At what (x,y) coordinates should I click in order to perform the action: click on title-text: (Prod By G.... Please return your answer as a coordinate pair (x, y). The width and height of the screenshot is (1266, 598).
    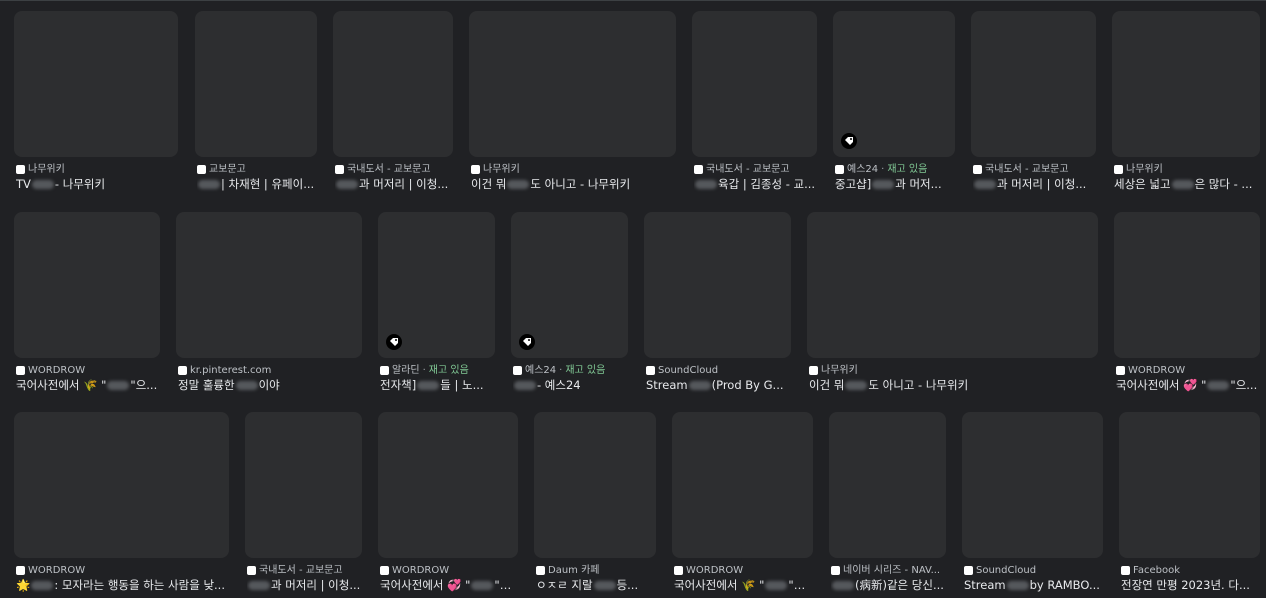
    Looking at the image, I should click on (747, 385).